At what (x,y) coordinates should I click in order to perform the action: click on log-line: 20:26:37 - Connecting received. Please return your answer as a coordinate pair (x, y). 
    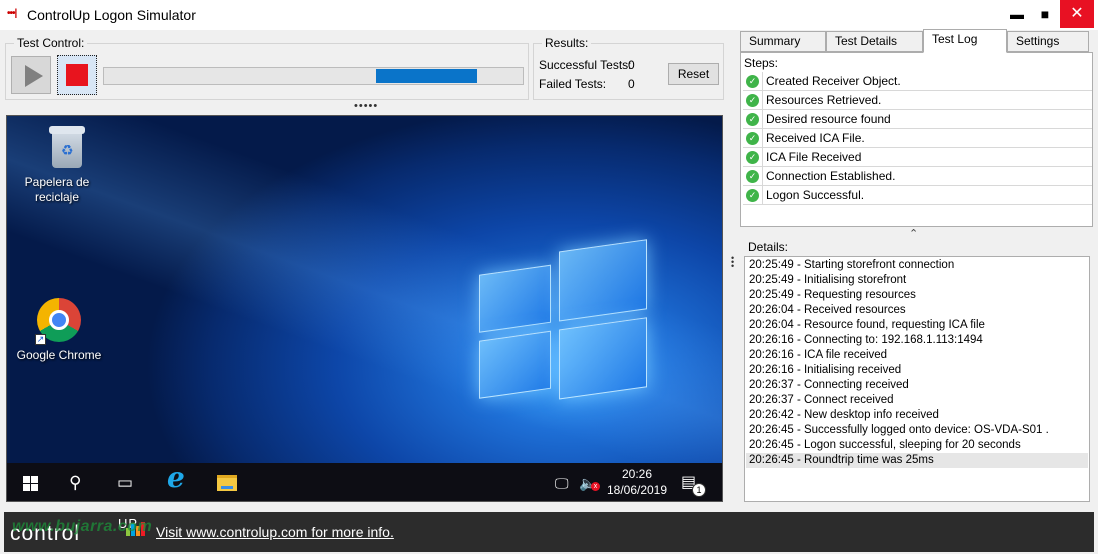
    Looking at the image, I should click on (917, 385).